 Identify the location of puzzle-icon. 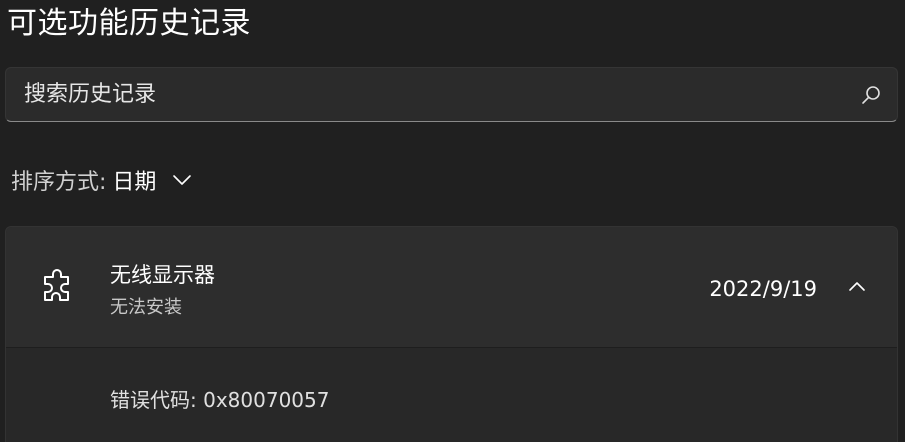
(57, 288).